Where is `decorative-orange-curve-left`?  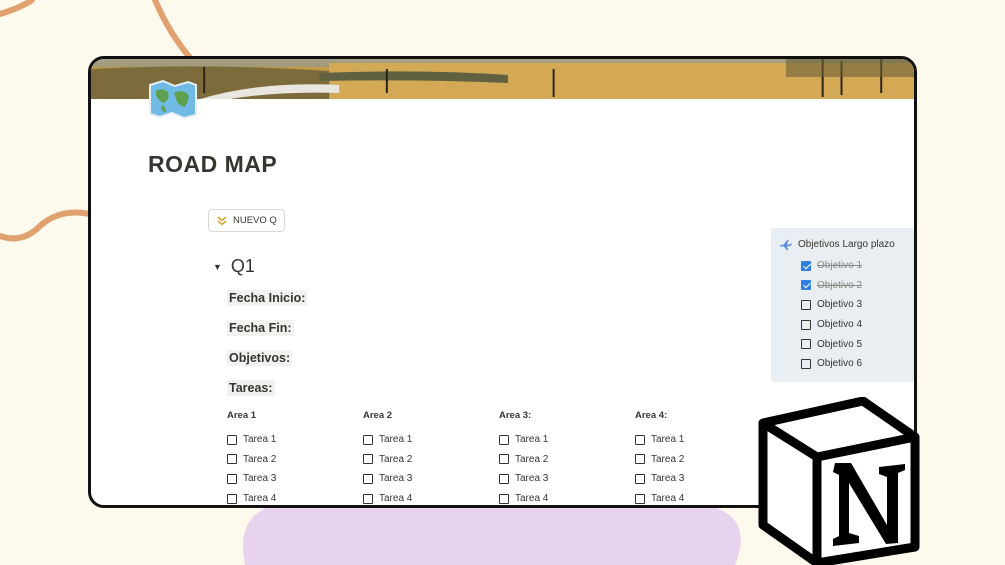 decorative-orange-curve-left is located at coordinates (46, 225).